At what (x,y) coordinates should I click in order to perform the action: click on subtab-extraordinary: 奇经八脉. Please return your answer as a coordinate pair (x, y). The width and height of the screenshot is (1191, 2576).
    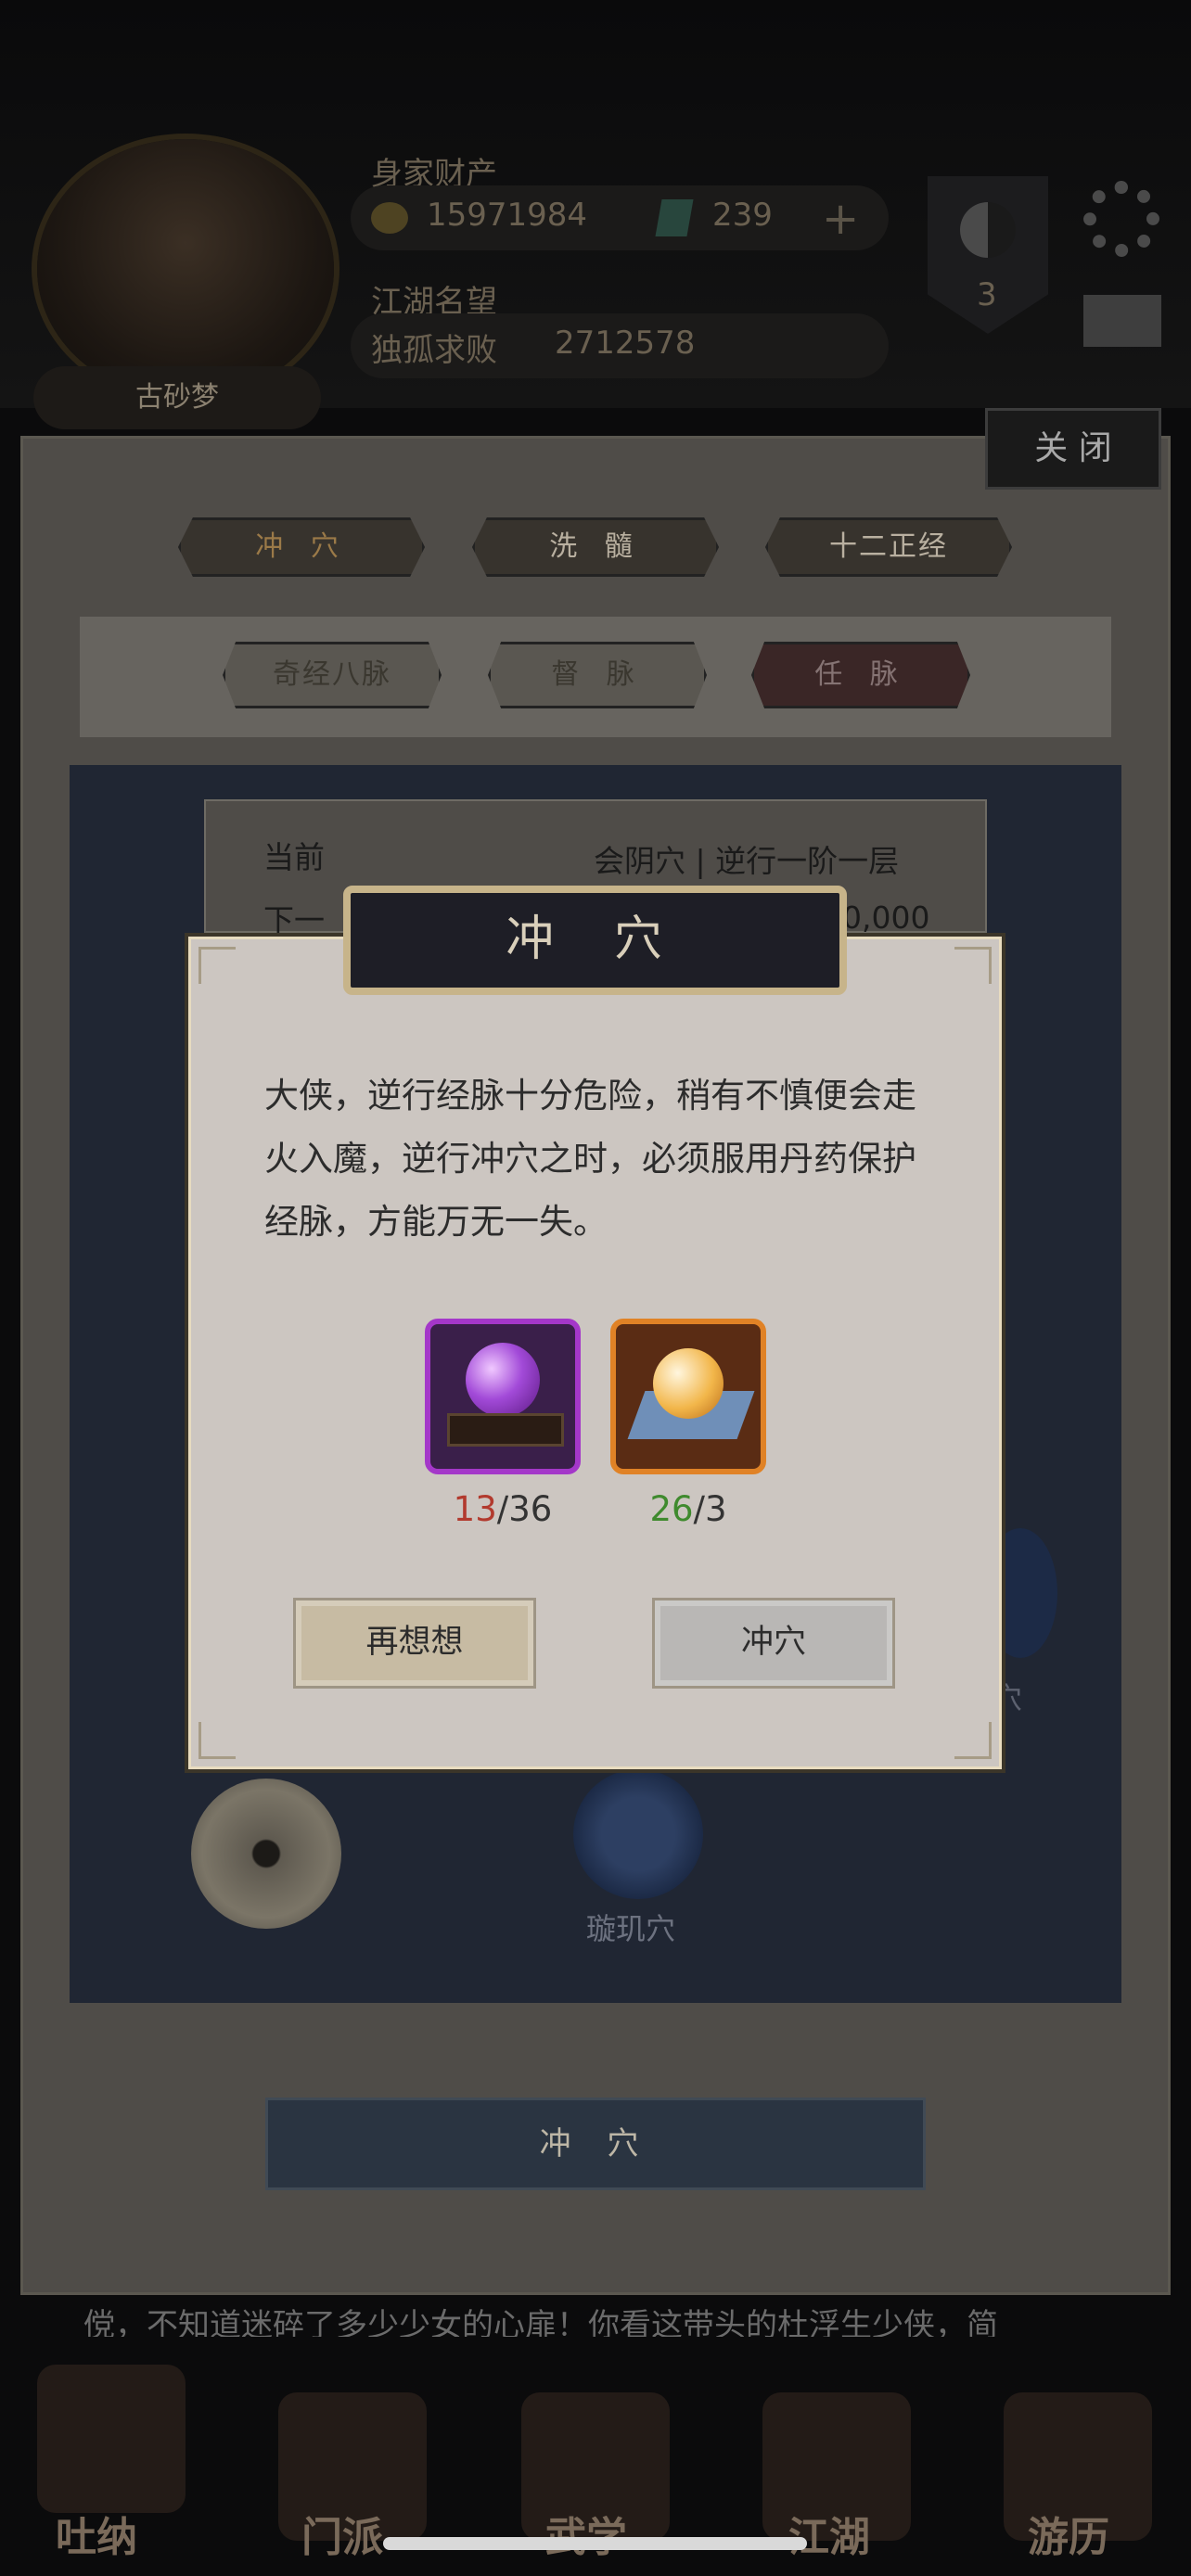
    Looking at the image, I should click on (332, 675).